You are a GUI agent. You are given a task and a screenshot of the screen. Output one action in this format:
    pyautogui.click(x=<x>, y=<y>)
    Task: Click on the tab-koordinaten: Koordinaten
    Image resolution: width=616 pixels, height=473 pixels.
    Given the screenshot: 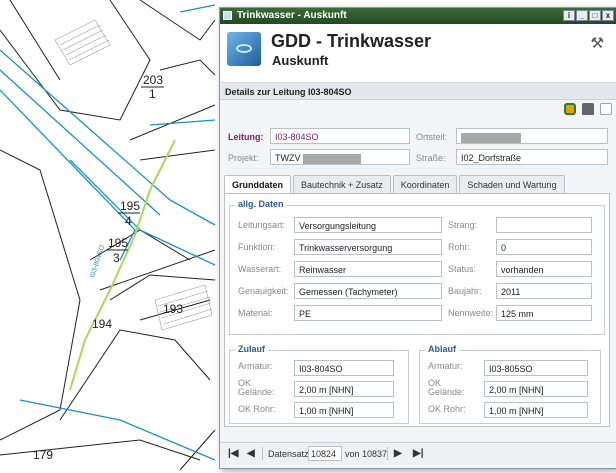 What is the action you would take?
    pyautogui.click(x=425, y=184)
    